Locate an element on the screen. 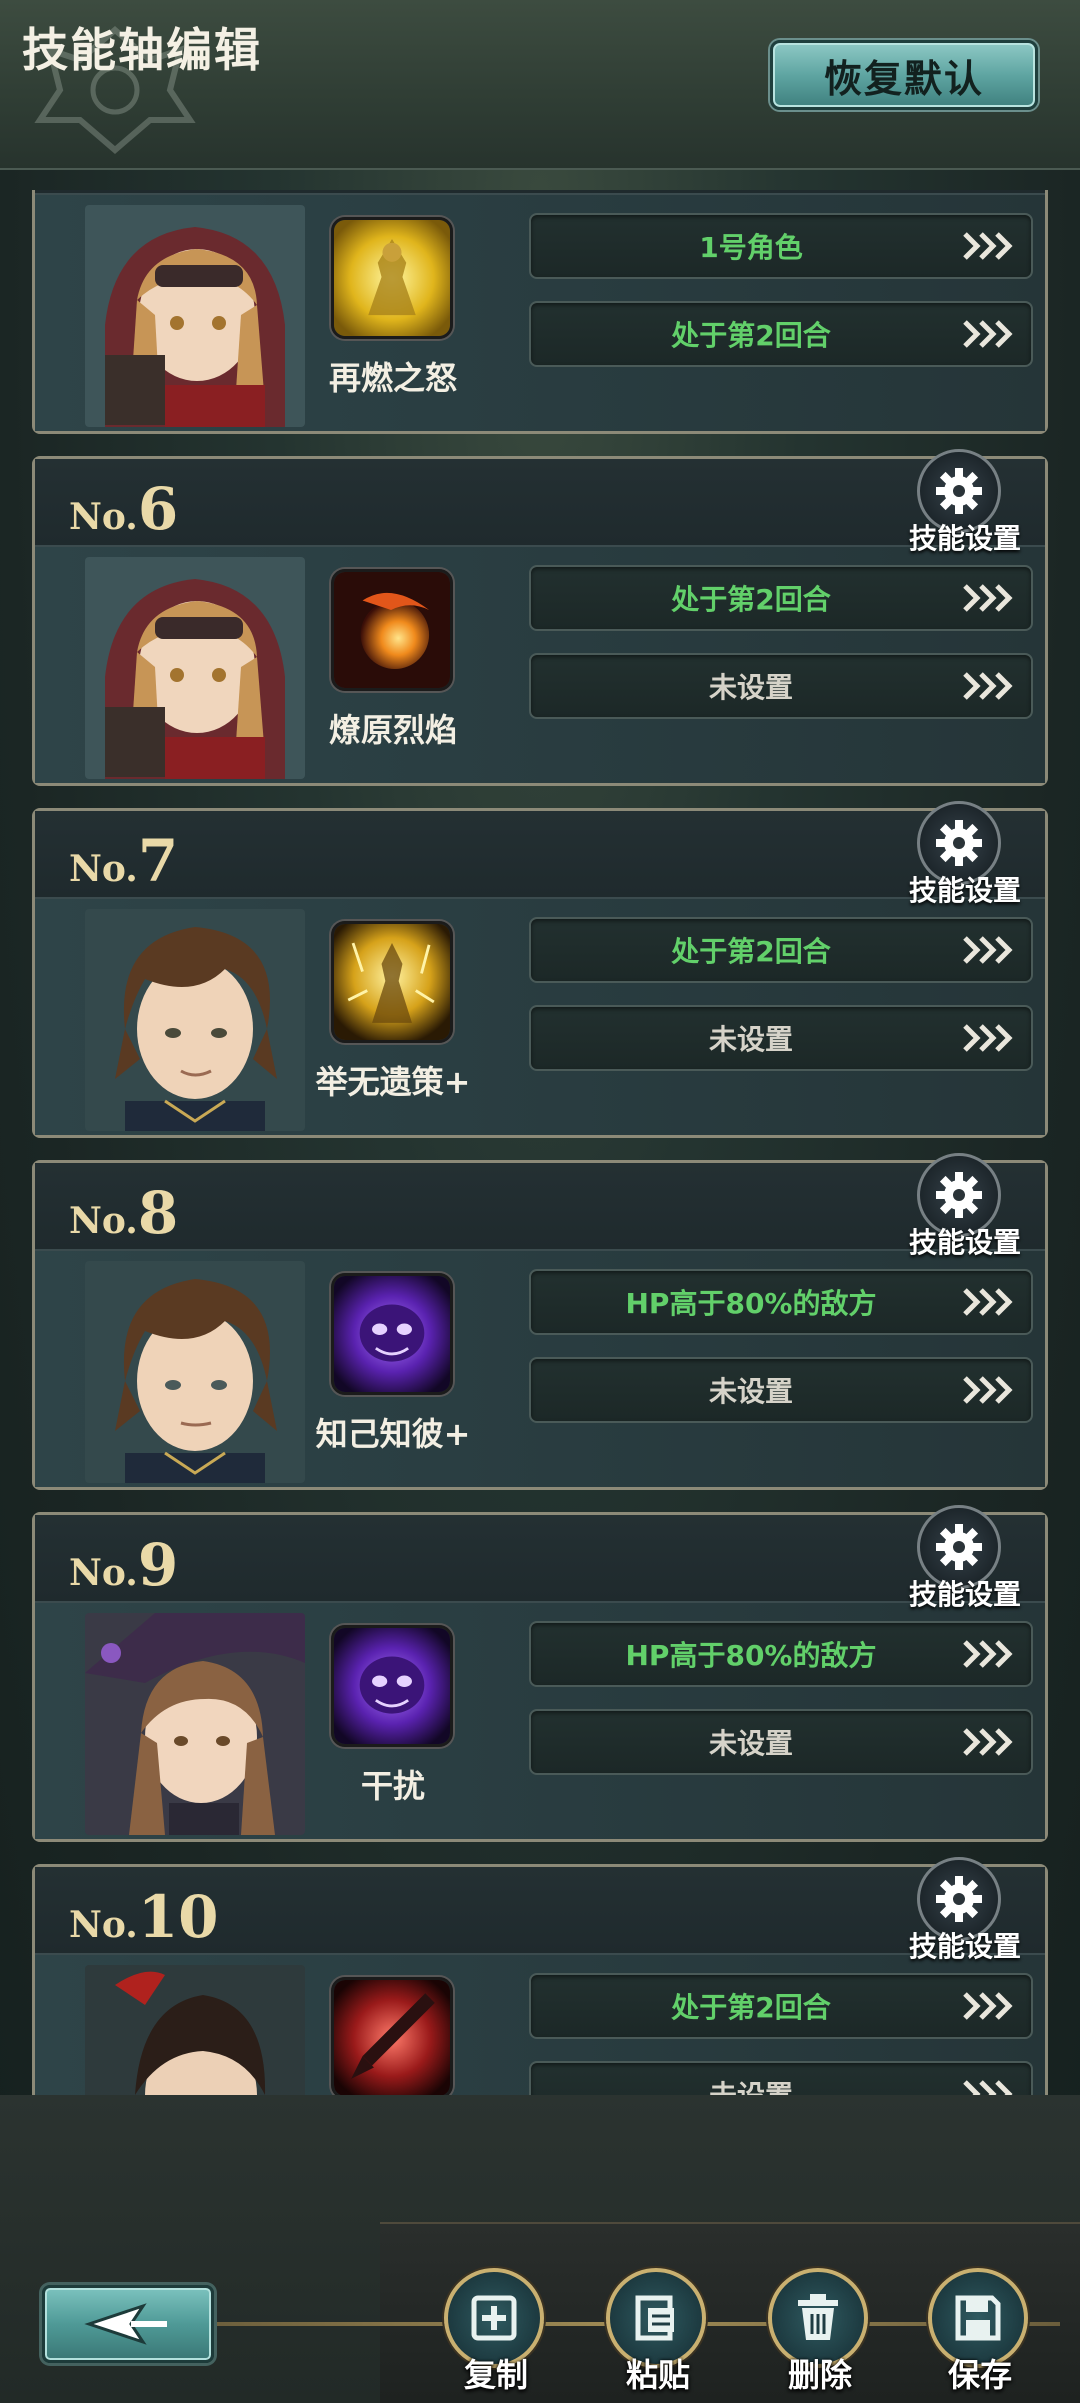 The width and height of the screenshot is (1080, 2403). fireball-icon is located at coordinates (392, 630).